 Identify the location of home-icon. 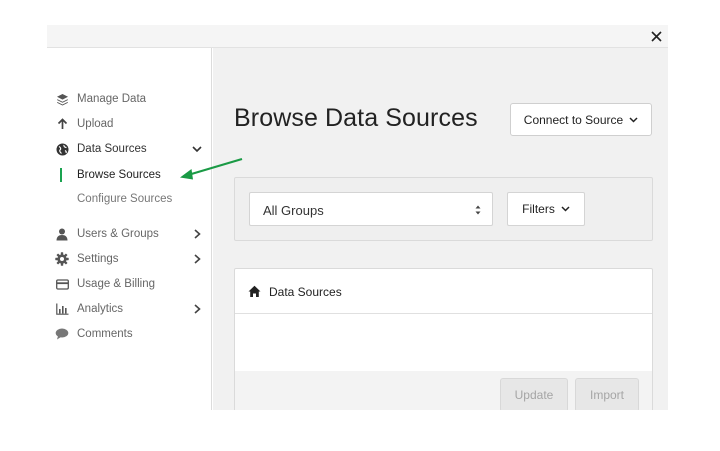
(254, 291).